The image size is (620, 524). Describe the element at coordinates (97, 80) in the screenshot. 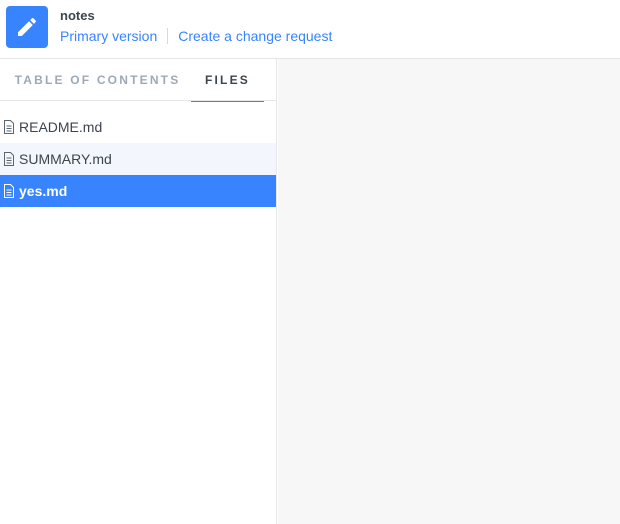

I see `tab-table-of-contents: TABLE OF CONTENTS` at that location.